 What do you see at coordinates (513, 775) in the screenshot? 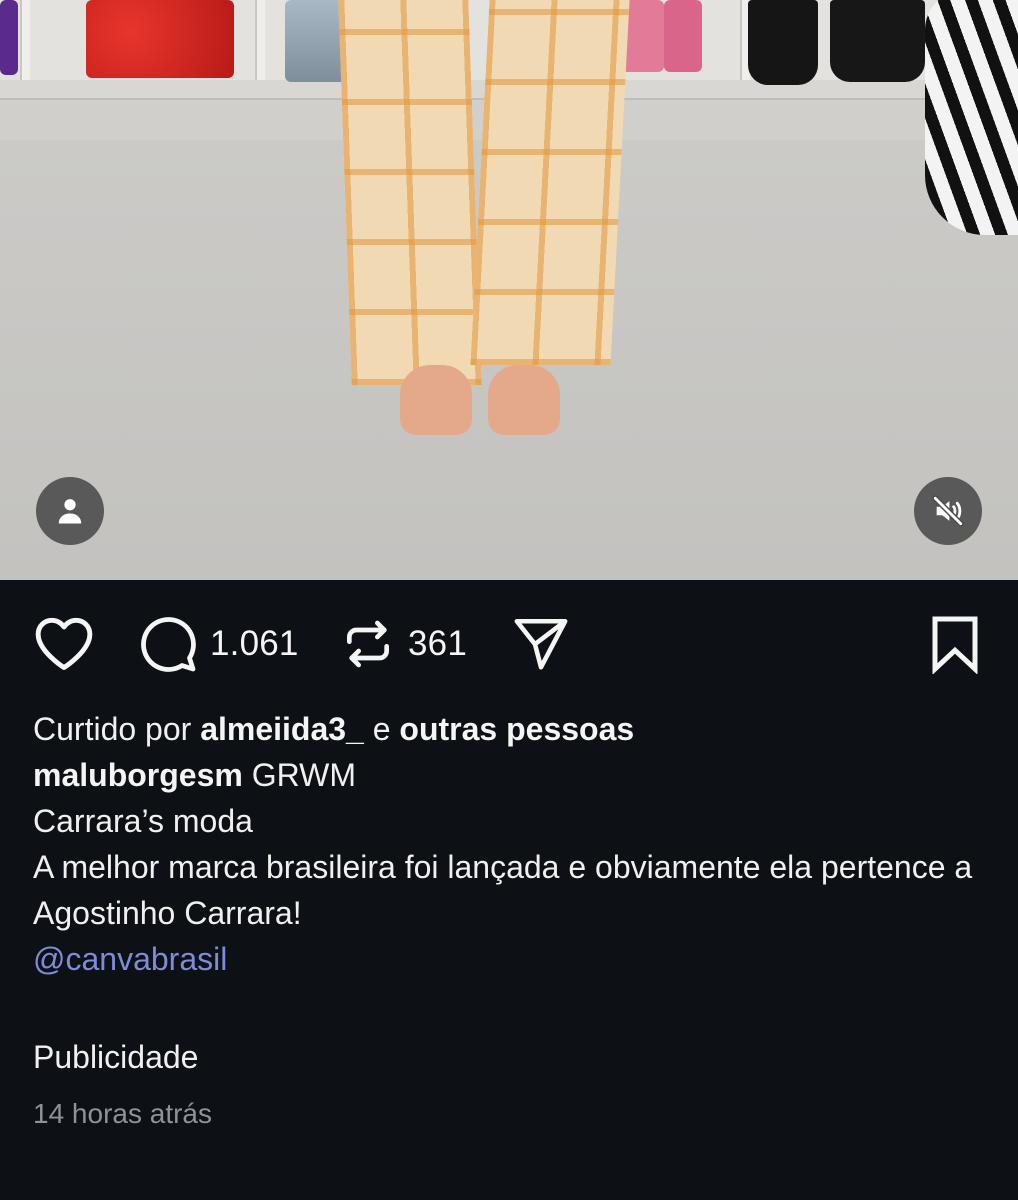
I see `caption-first-line: maluborgesm GRWM` at bounding box center [513, 775].